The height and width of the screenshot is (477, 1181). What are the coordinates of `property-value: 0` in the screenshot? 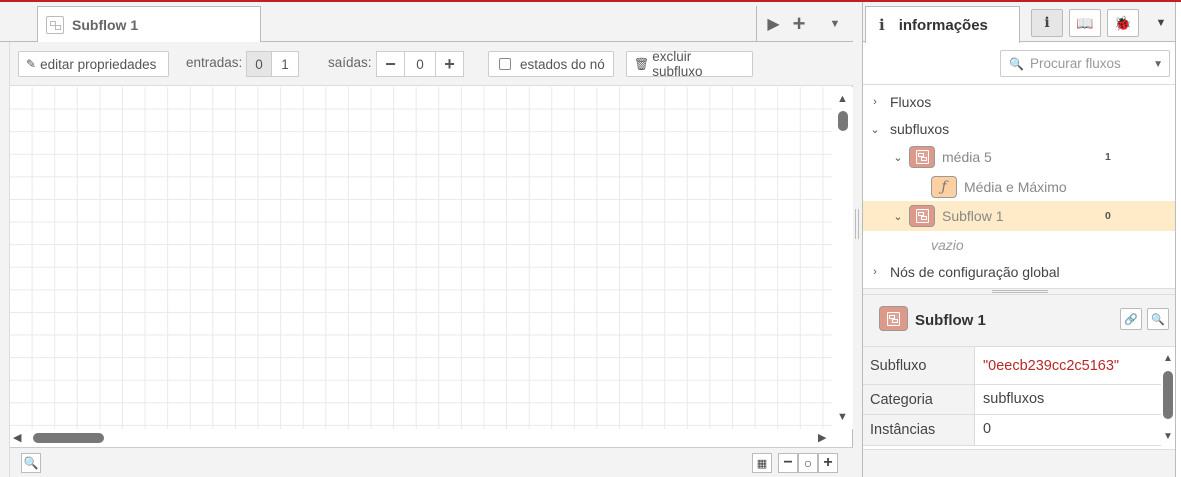 It's located at (987, 429).